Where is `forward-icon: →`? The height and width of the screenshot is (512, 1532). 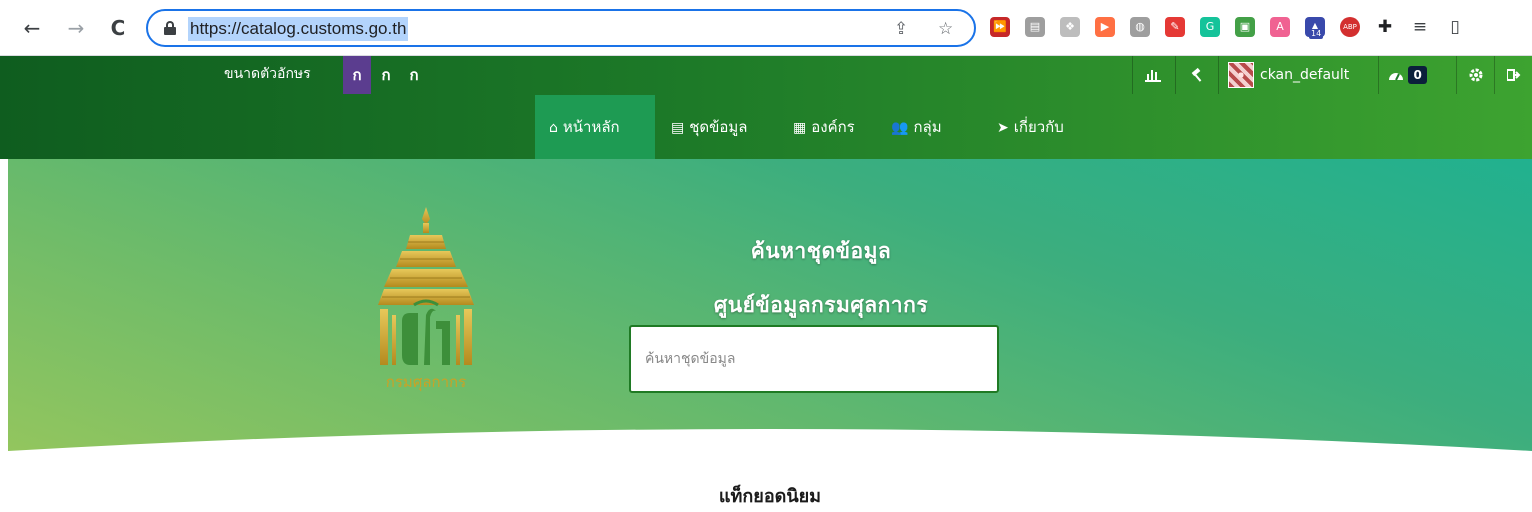 forward-icon: → is located at coordinates (76, 28).